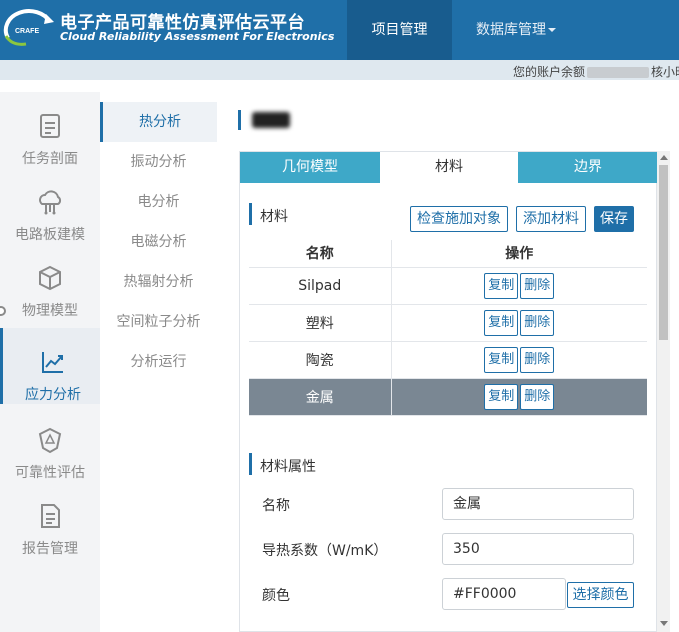 The image size is (679, 632). Describe the element at coordinates (53, 395) in the screenshot. I see `sidebar-item-label: 应力分析` at that location.